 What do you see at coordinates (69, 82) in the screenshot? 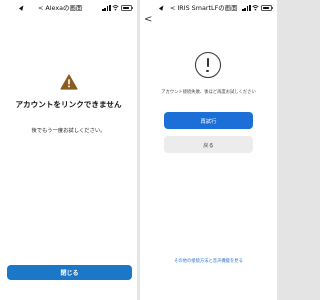
I see `warning-icon` at bounding box center [69, 82].